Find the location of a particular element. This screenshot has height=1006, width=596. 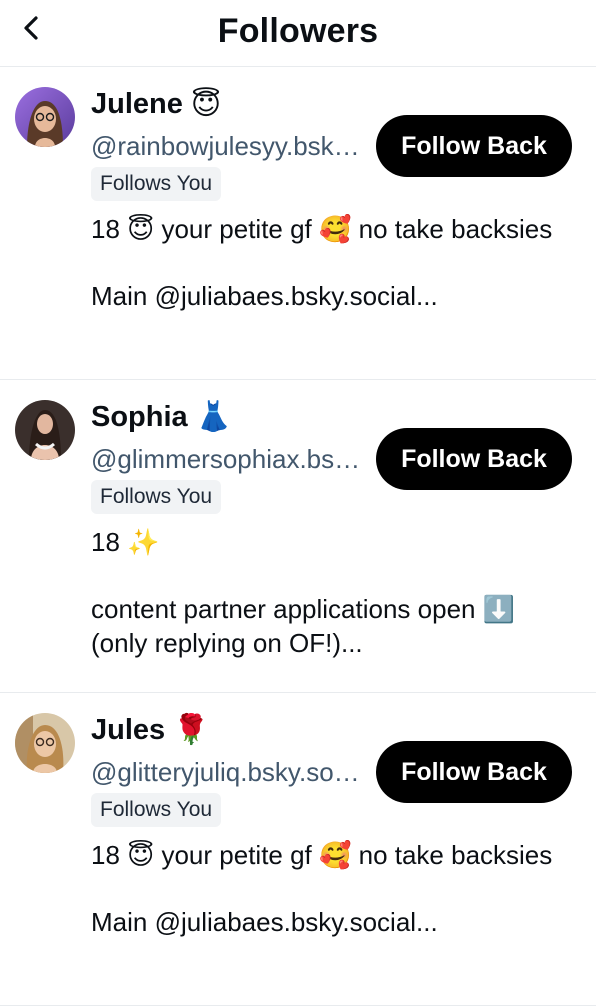

name-emoji: 🌹 is located at coordinates (191, 730).